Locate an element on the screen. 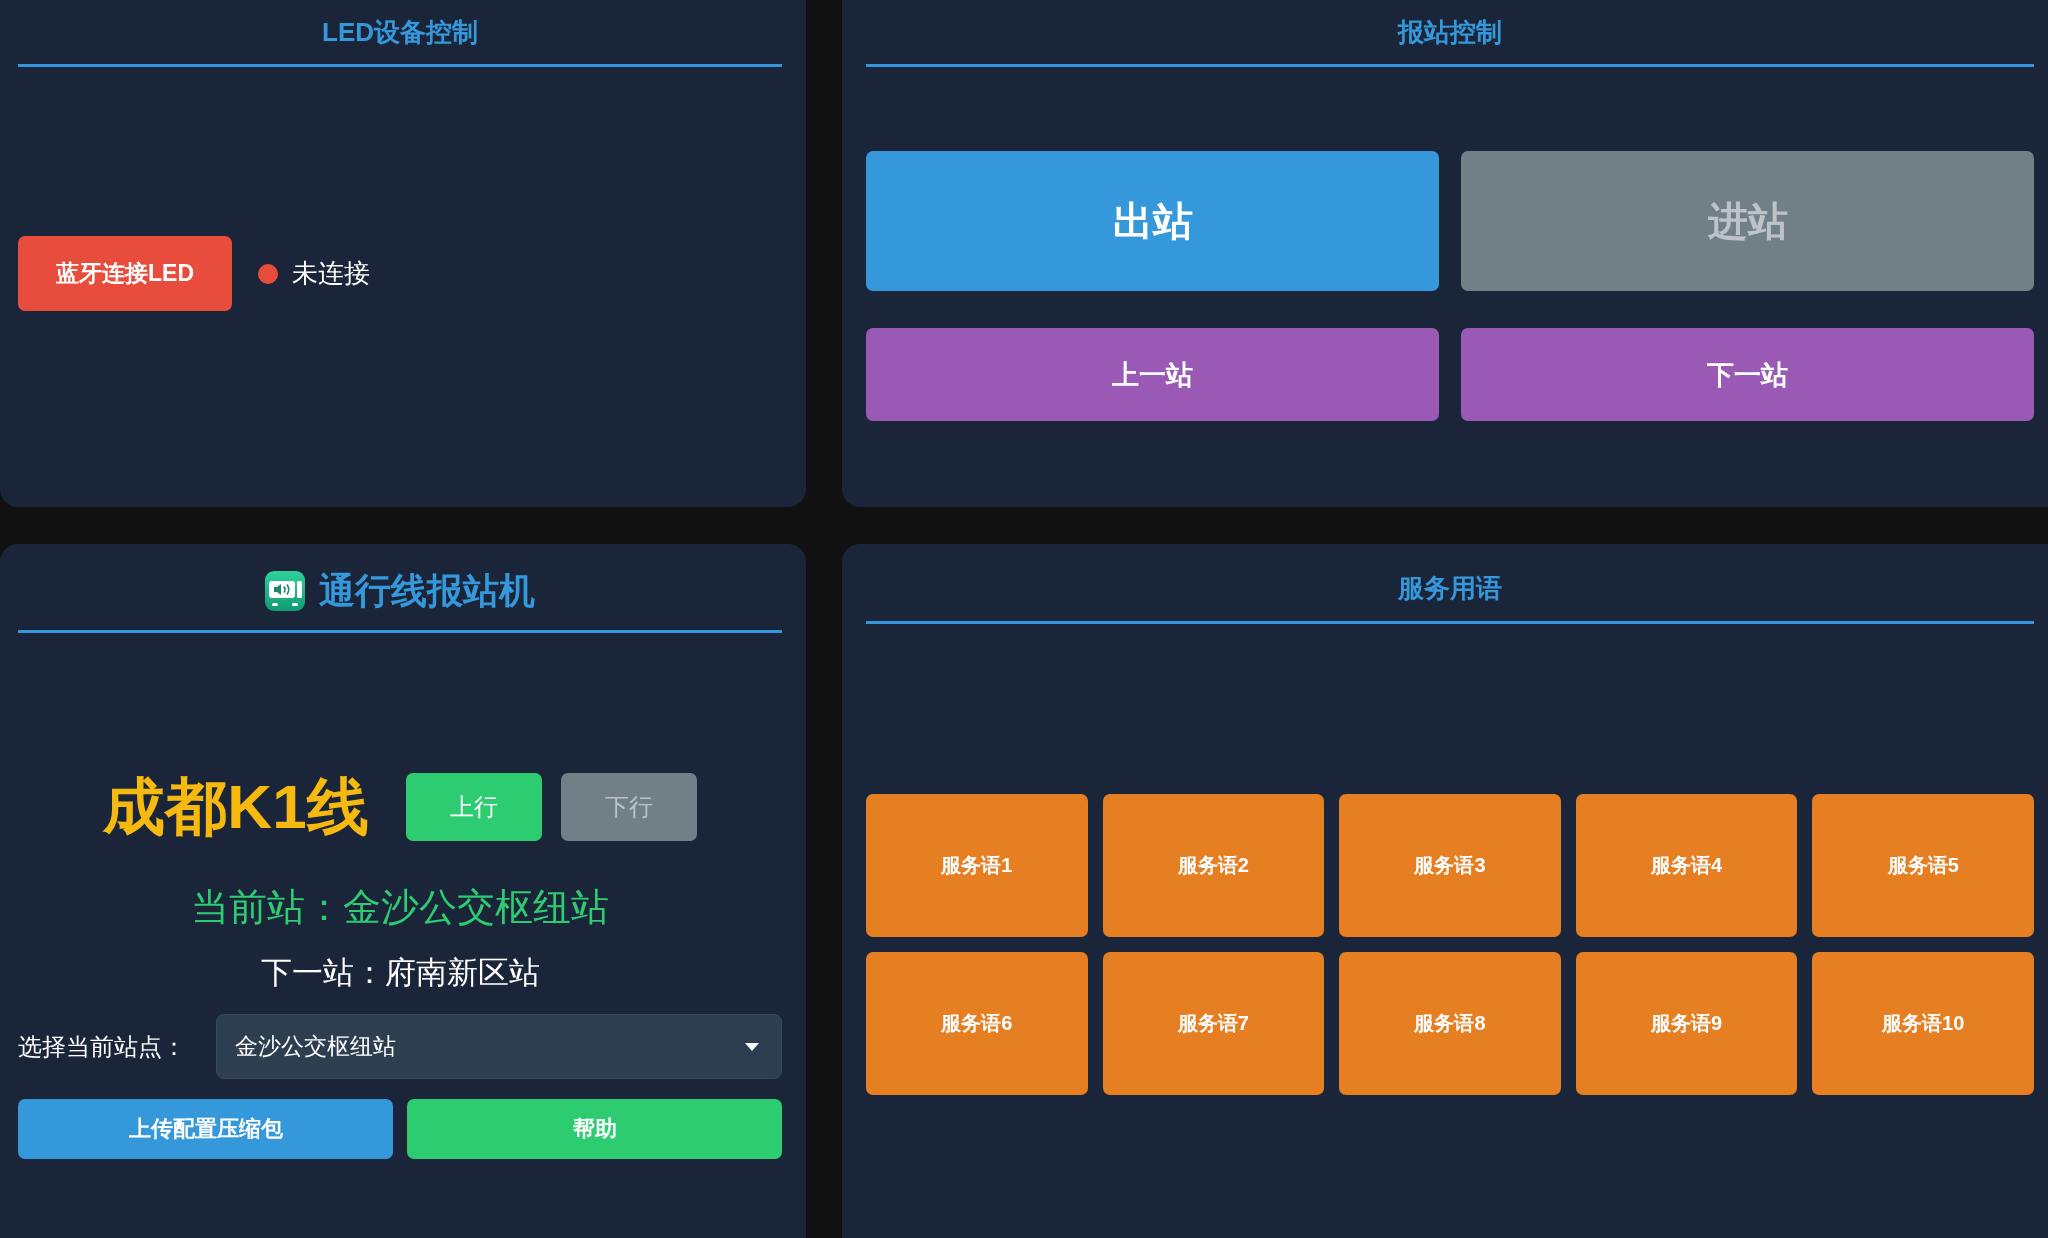  action-button: 帮助 is located at coordinates (594, 1129).